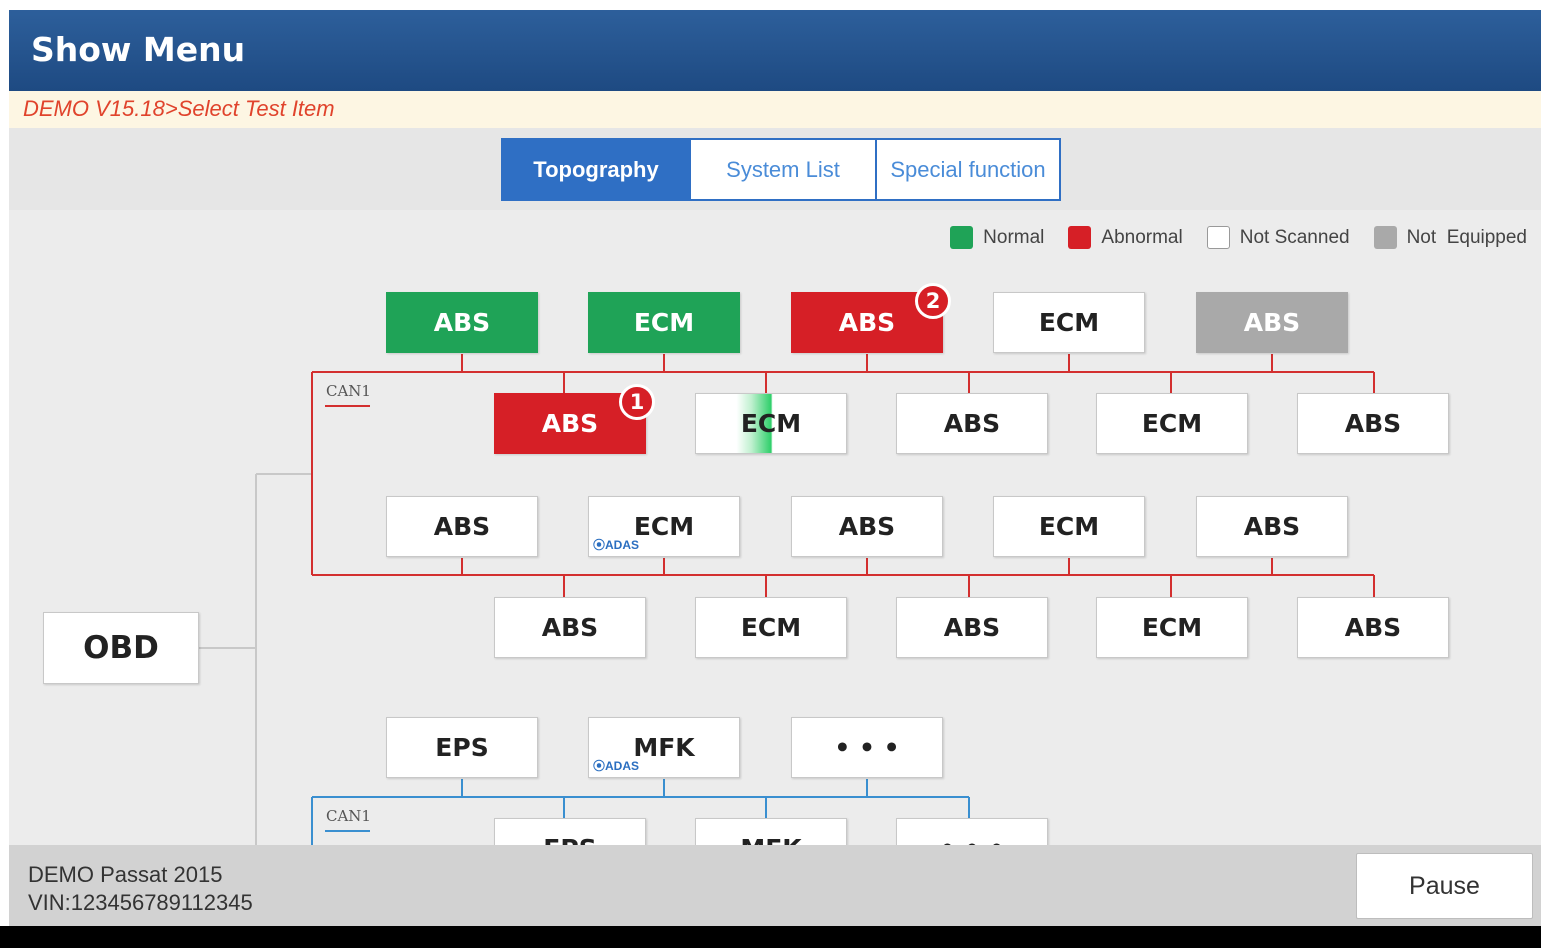 The width and height of the screenshot is (1541, 948). Describe the element at coordinates (1444, 886) in the screenshot. I see `pause-button: Pause` at that location.